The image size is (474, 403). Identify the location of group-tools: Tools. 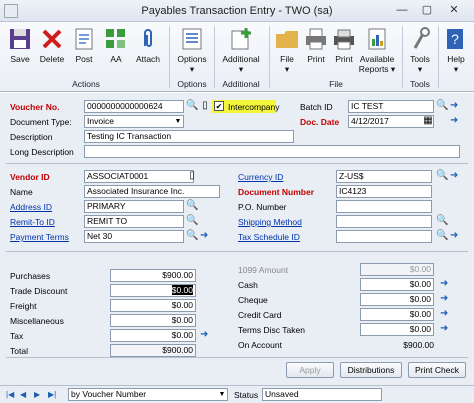
(420, 84).